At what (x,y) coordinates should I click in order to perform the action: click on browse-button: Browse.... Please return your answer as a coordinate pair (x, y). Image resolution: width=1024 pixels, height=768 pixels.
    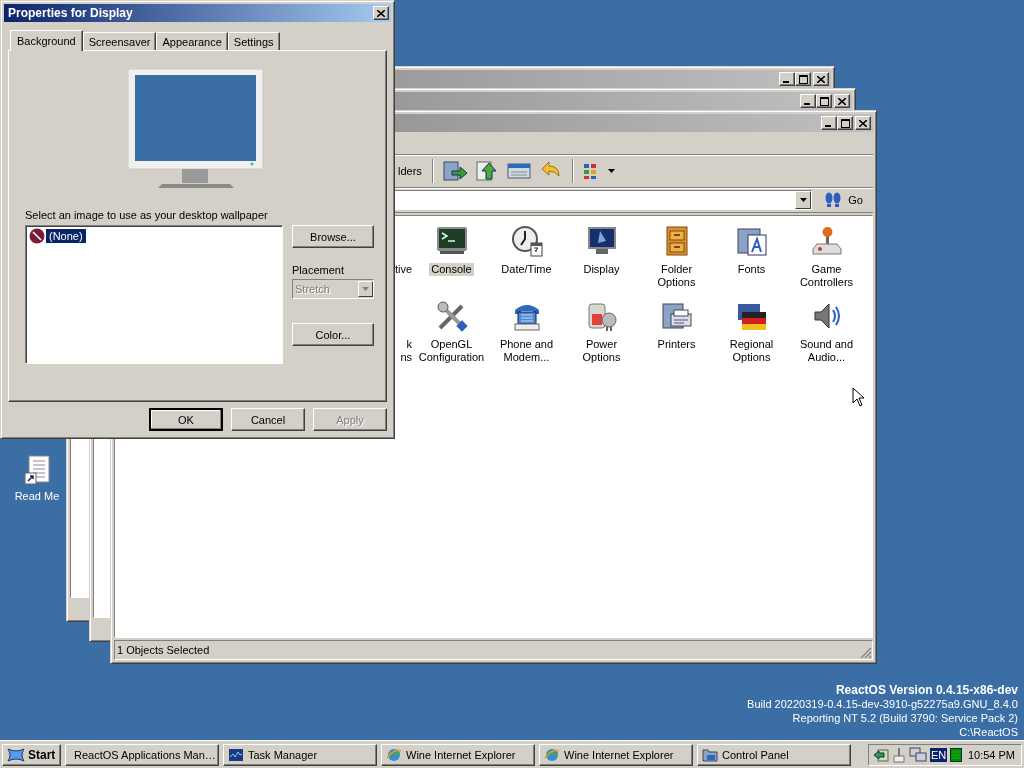
    Looking at the image, I should click on (333, 236).